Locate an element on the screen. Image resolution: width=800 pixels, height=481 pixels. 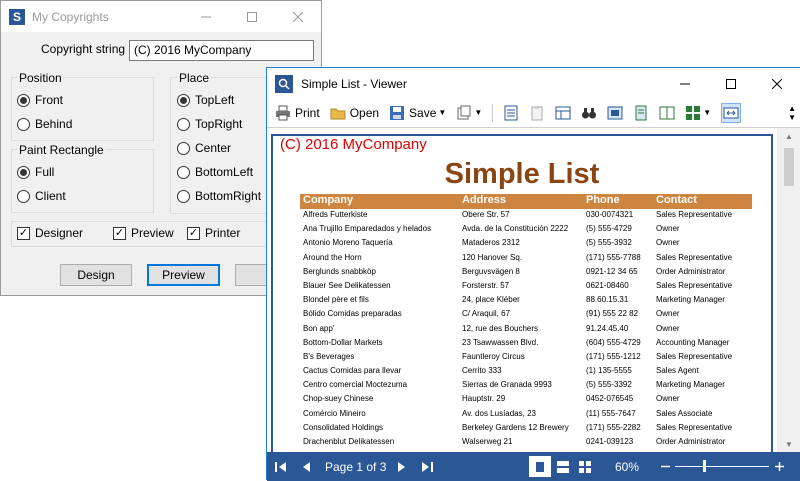
cell-address: 12, rue des Bouchers is located at coordinates (500, 328).